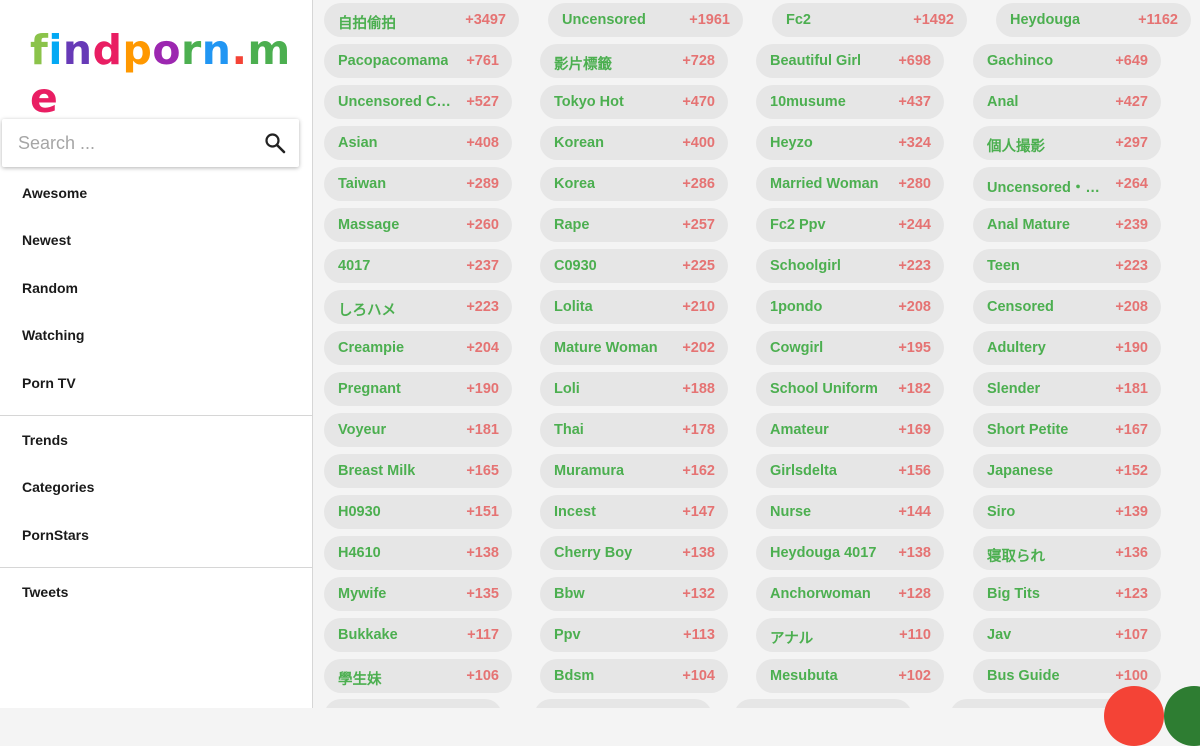 The width and height of the screenshot is (1200, 746). I want to click on tag-pill: Fc2 Ppv +244, so click(850, 225).